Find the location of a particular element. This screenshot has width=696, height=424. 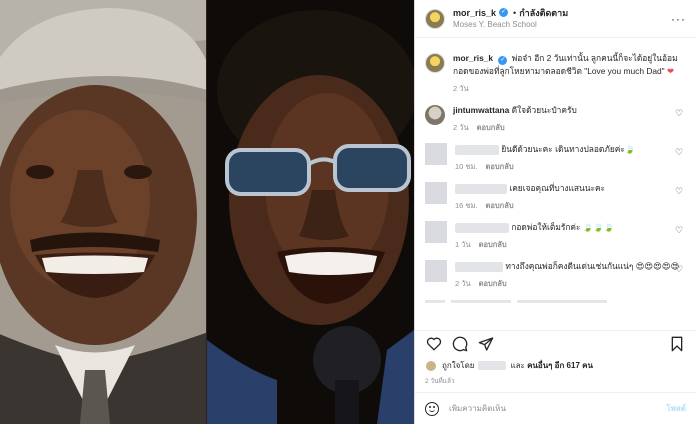

commenter-avatar is located at coordinates (435, 115).